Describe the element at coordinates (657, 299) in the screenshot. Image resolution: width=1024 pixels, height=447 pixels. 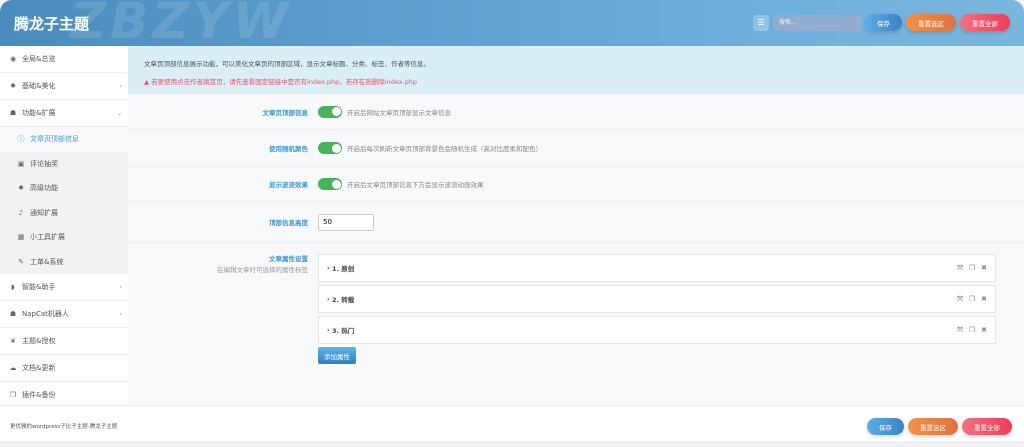
I see `attr-group: › 2. 转载 ⤧ ❐ ✖` at that location.